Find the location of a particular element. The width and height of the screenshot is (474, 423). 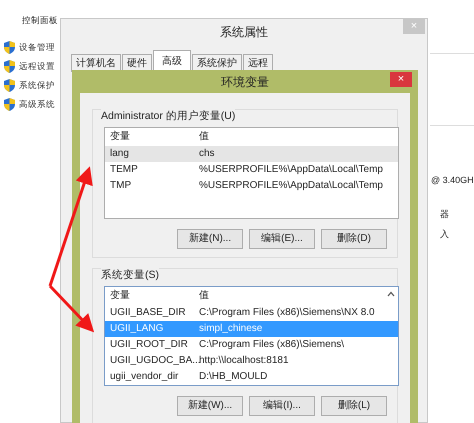

table-cell-text: C:\Program Files (x86)\Siemens\NX 8.0 is located at coordinates (287, 313).